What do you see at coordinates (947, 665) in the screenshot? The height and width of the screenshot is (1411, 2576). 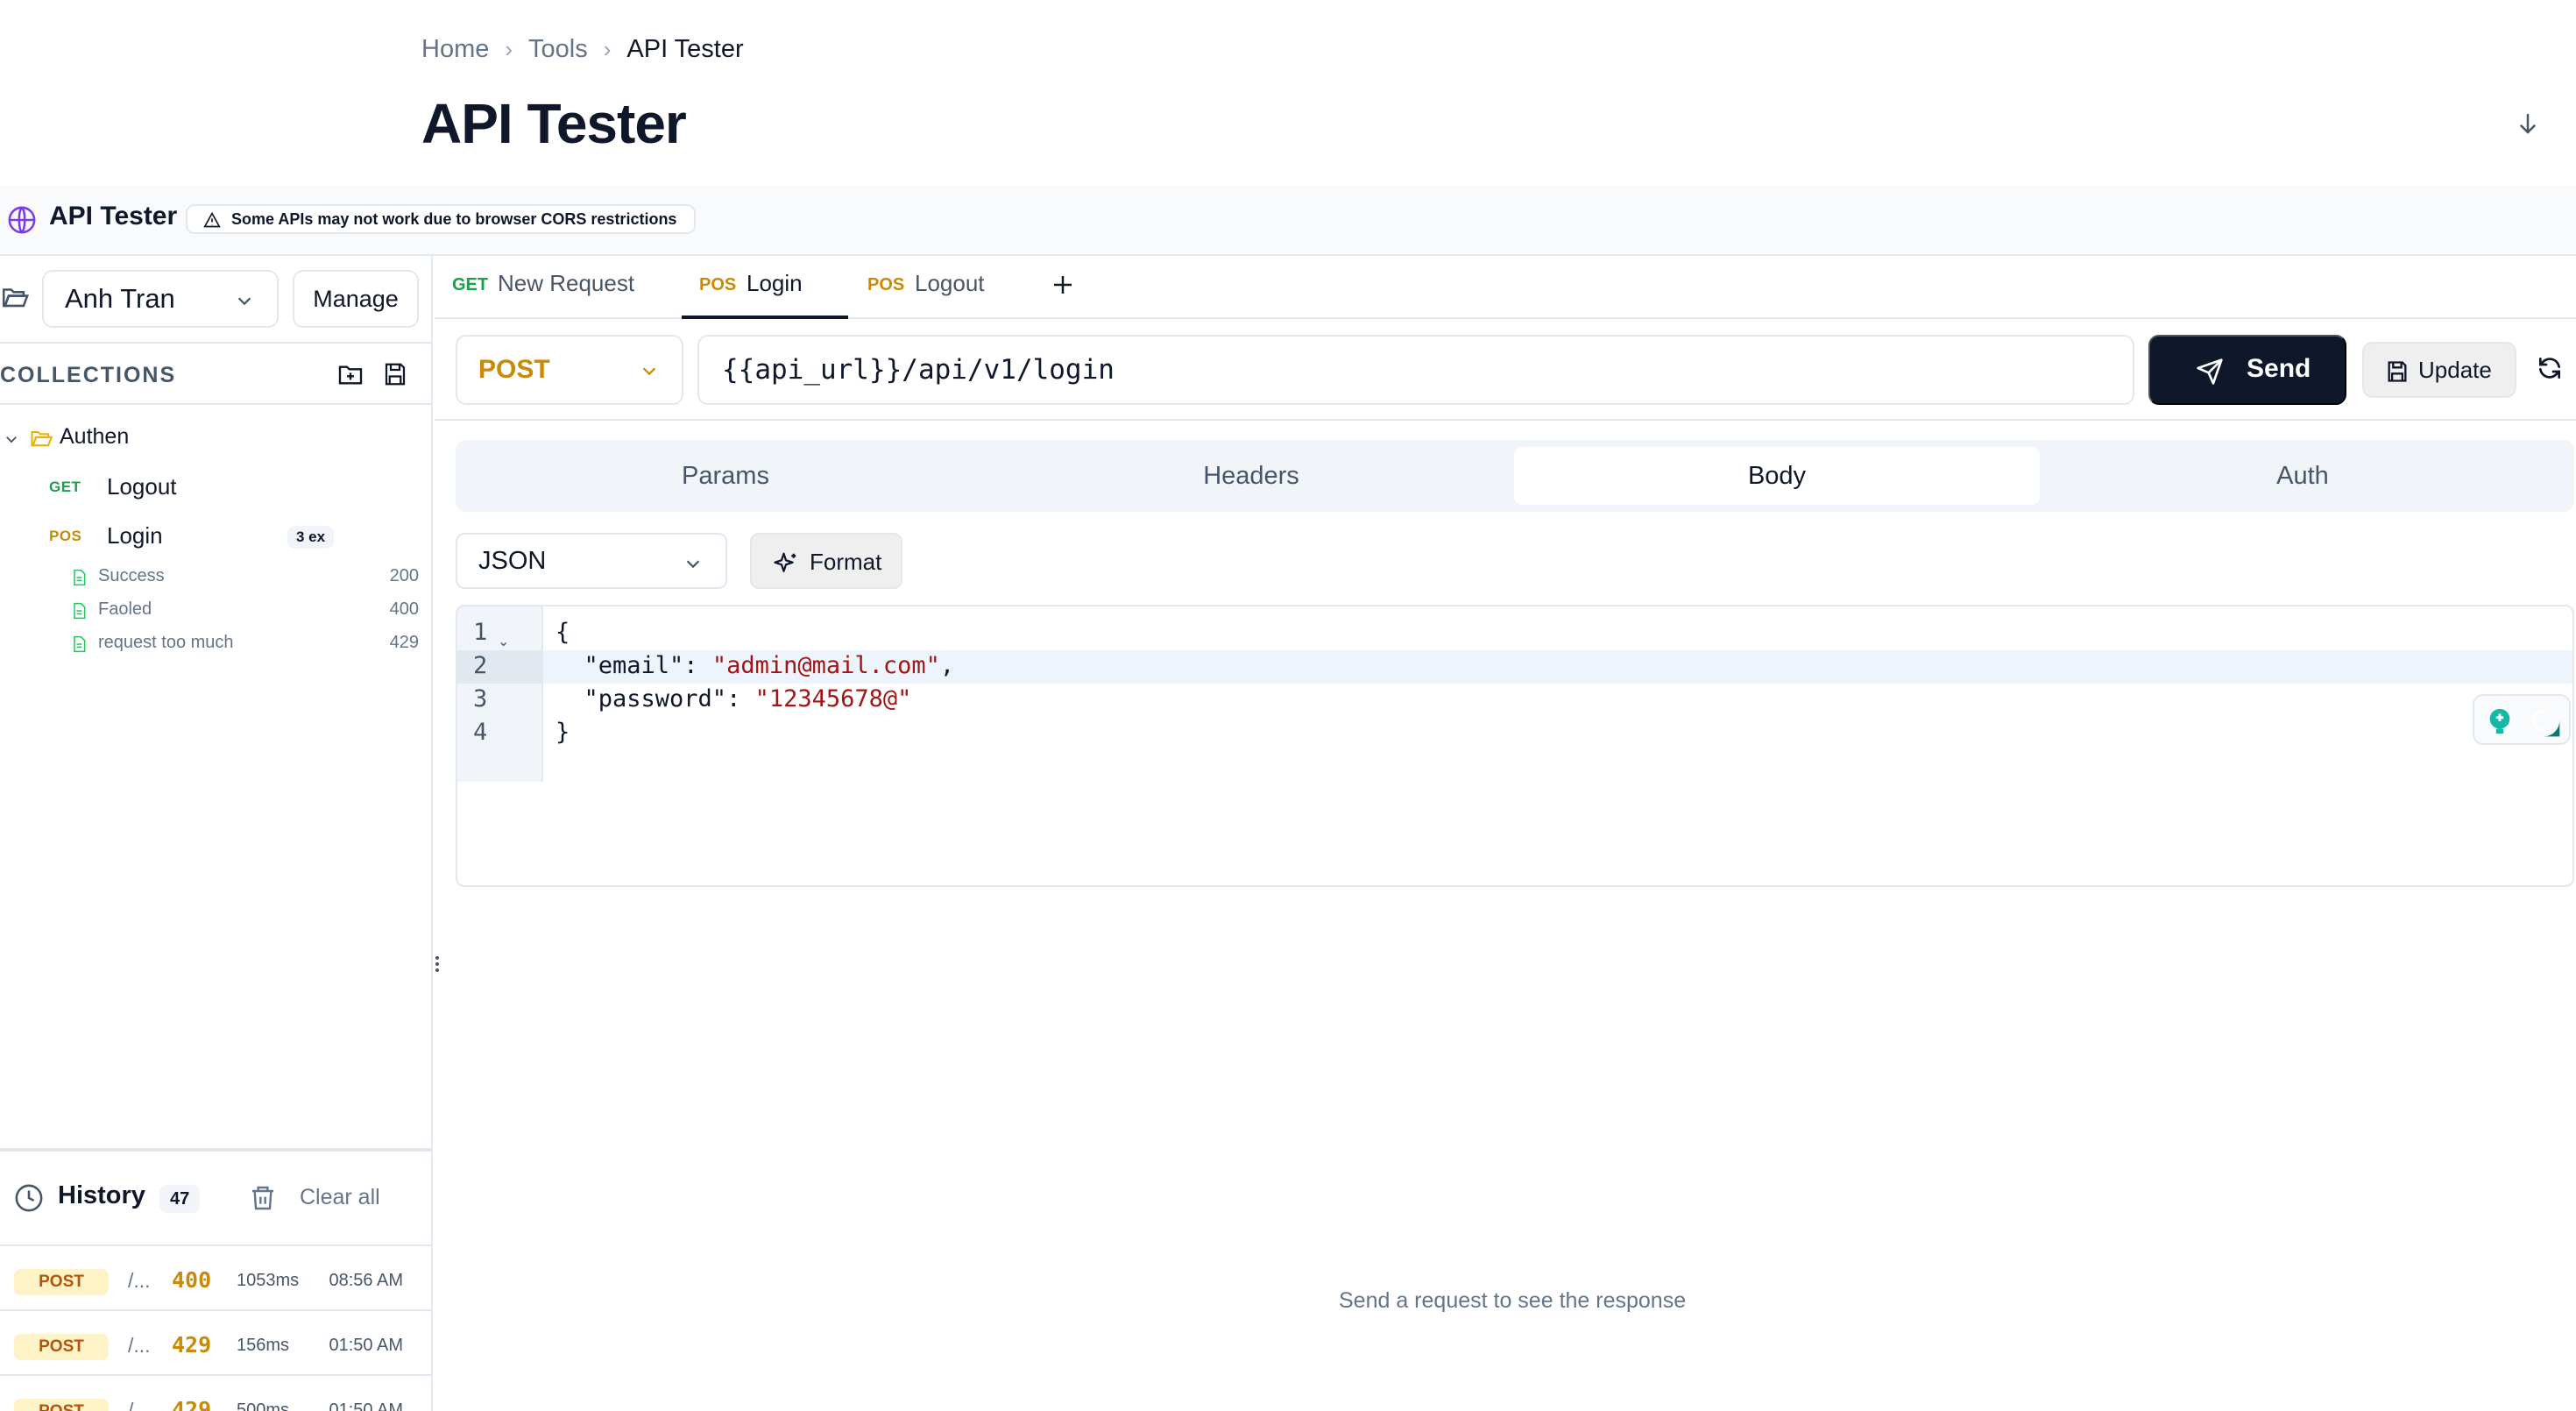 I see `json-punct: ,` at bounding box center [947, 665].